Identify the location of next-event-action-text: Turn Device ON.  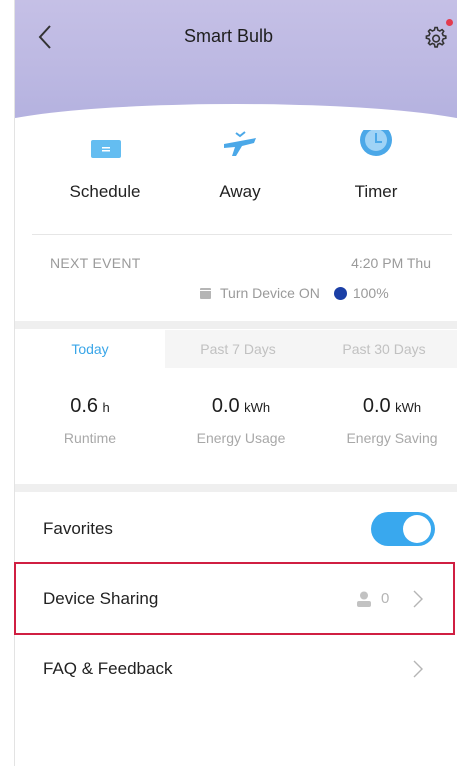
(270, 293).